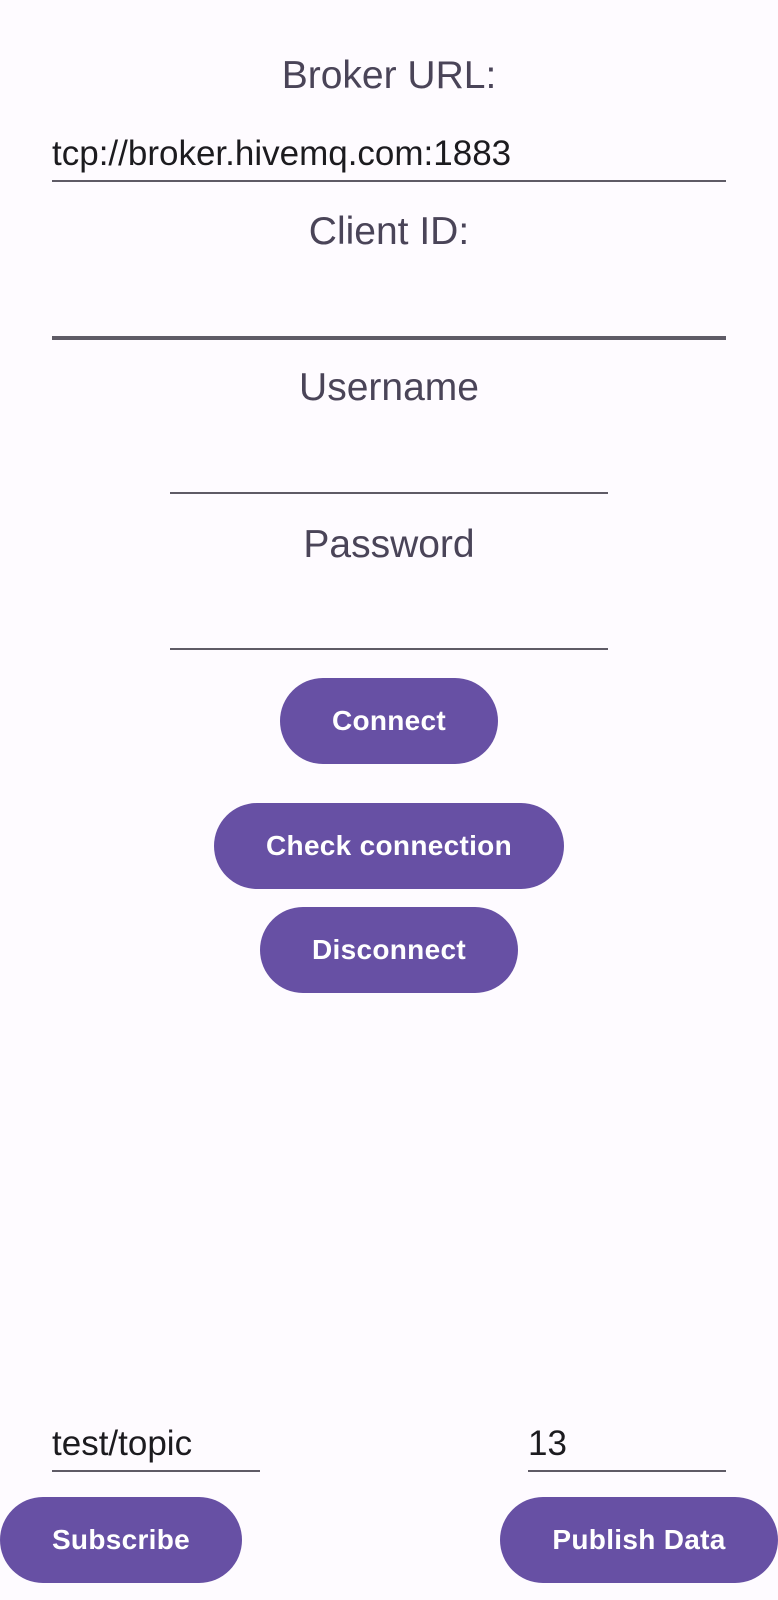 The image size is (778, 1600). Describe the element at coordinates (156, 1444) in the screenshot. I see `topic-input` at that location.